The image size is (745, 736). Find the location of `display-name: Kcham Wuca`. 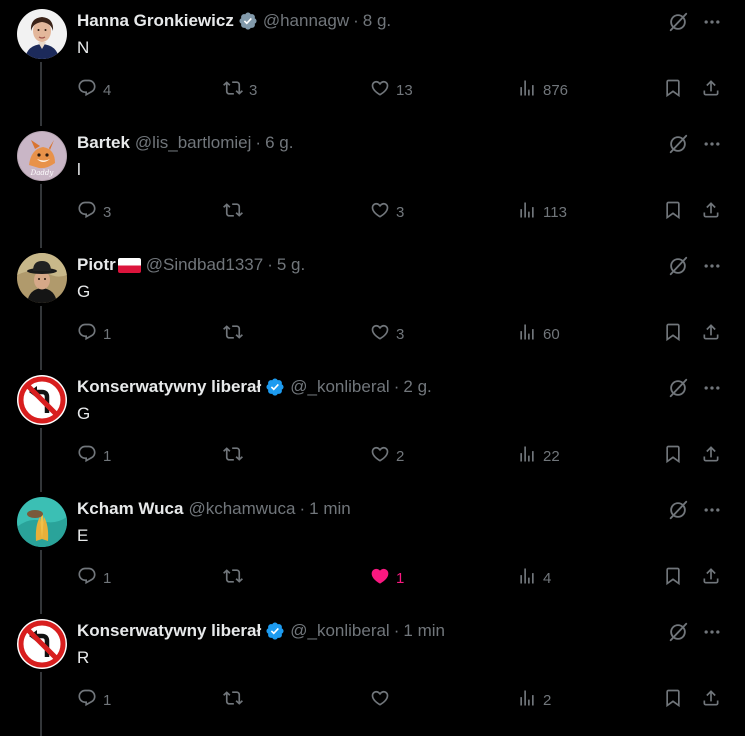

display-name: Kcham Wuca is located at coordinates (130, 509).